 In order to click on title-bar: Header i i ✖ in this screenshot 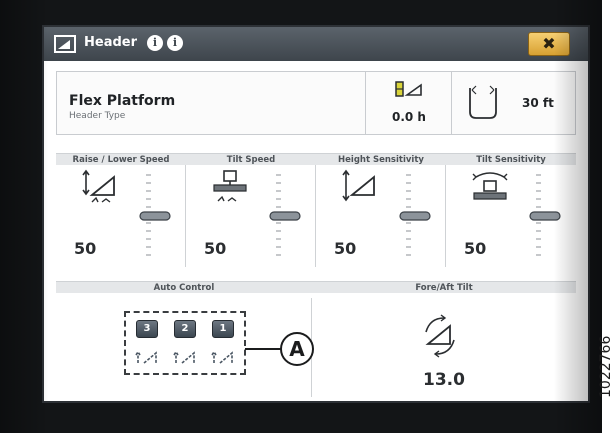, I will do `click(316, 44)`.